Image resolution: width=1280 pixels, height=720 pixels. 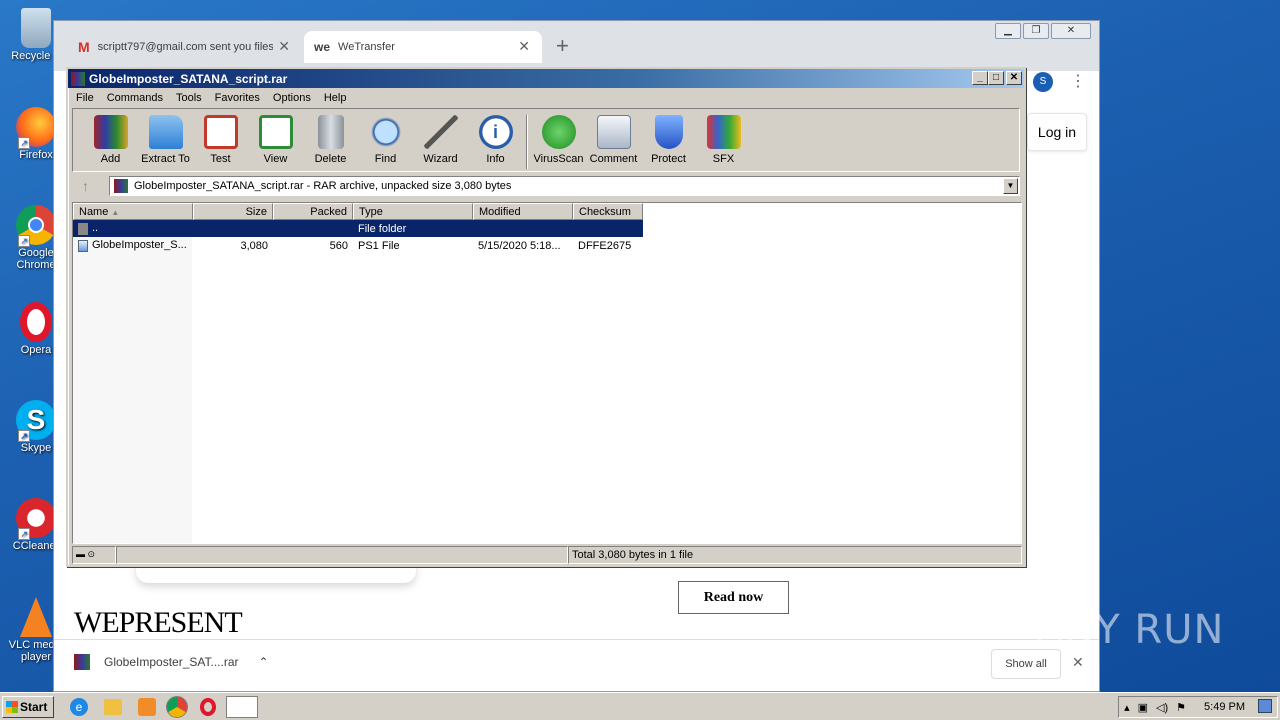 I want to click on read-now-button: Read now, so click(x=733, y=597).